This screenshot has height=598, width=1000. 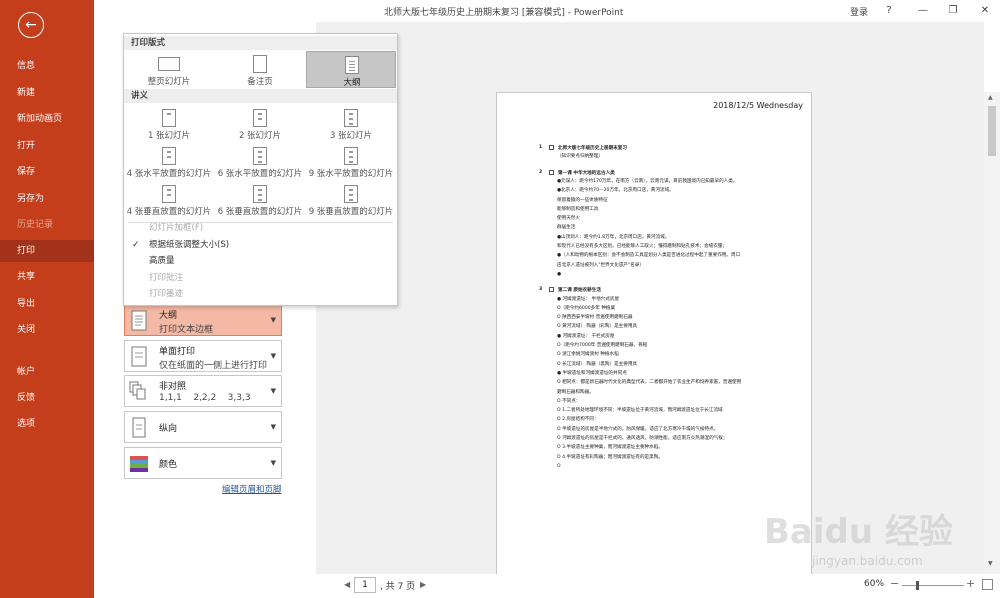 I want to click on outline-line: O（距今约7000年 普遍使用磨制石器，骨耜, so click(x=602, y=345).